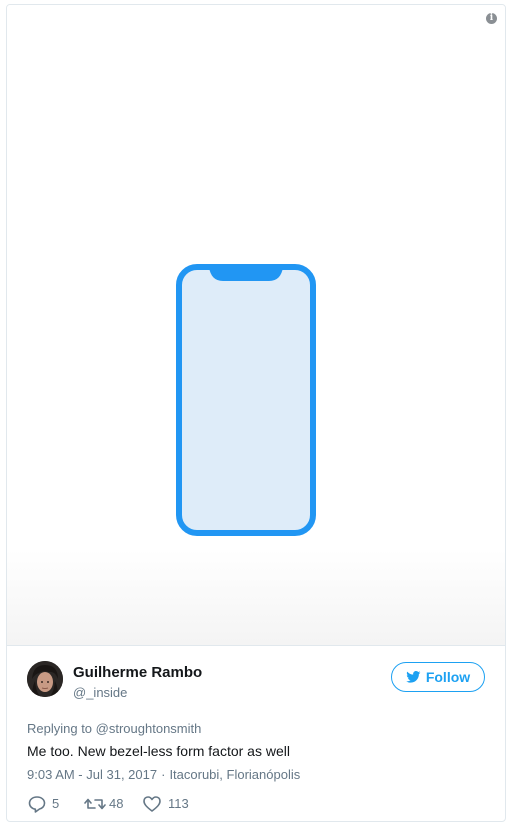  Describe the element at coordinates (257, 681) in the screenshot. I see `tweet-author: Guilherme Rambo @_inside Follow` at that location.